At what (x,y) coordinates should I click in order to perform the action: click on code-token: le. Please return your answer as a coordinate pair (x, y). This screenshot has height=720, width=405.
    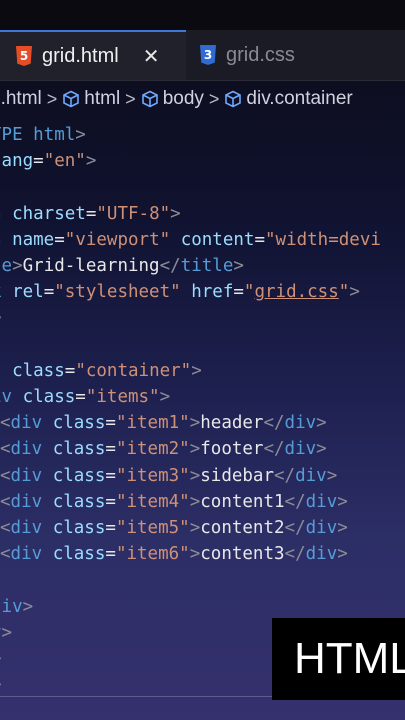
    Looking at the image, I should click on (6, 266).